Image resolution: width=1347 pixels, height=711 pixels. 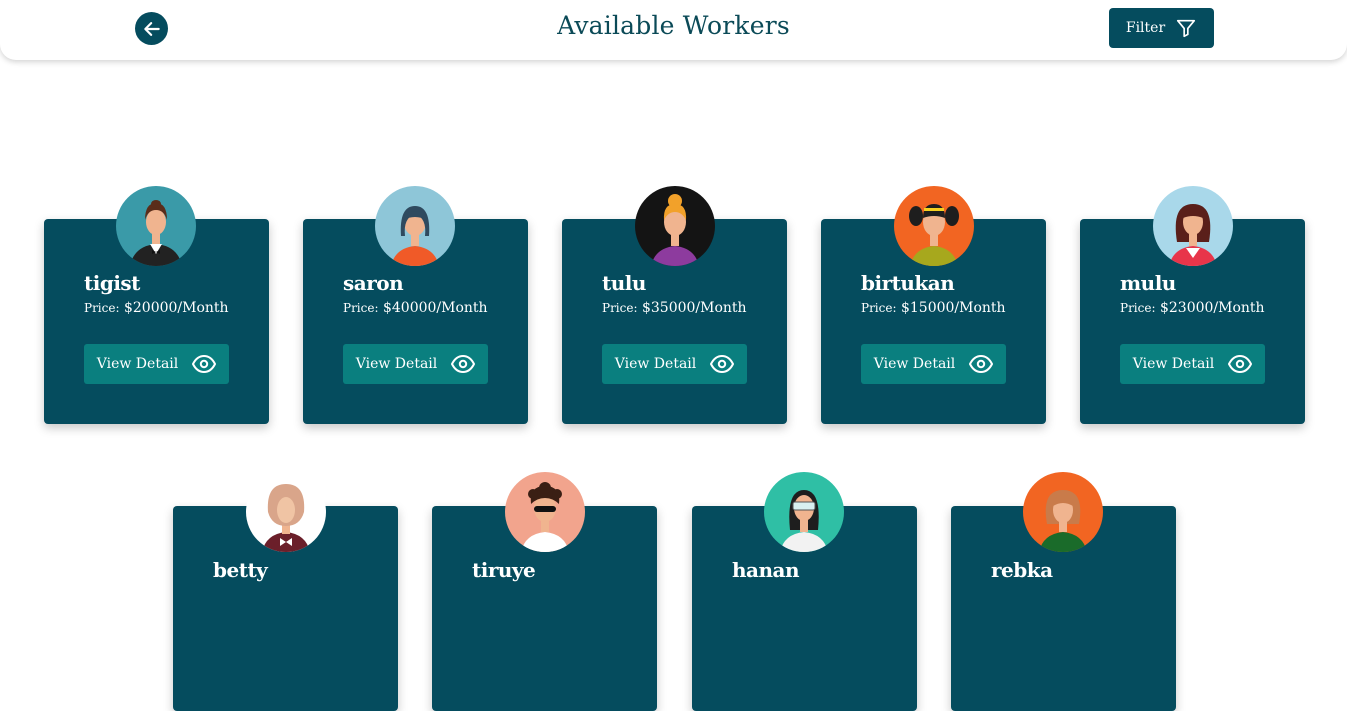 I want to click on worker-price: Price: $15000/Month, so click(x=933, y=308).